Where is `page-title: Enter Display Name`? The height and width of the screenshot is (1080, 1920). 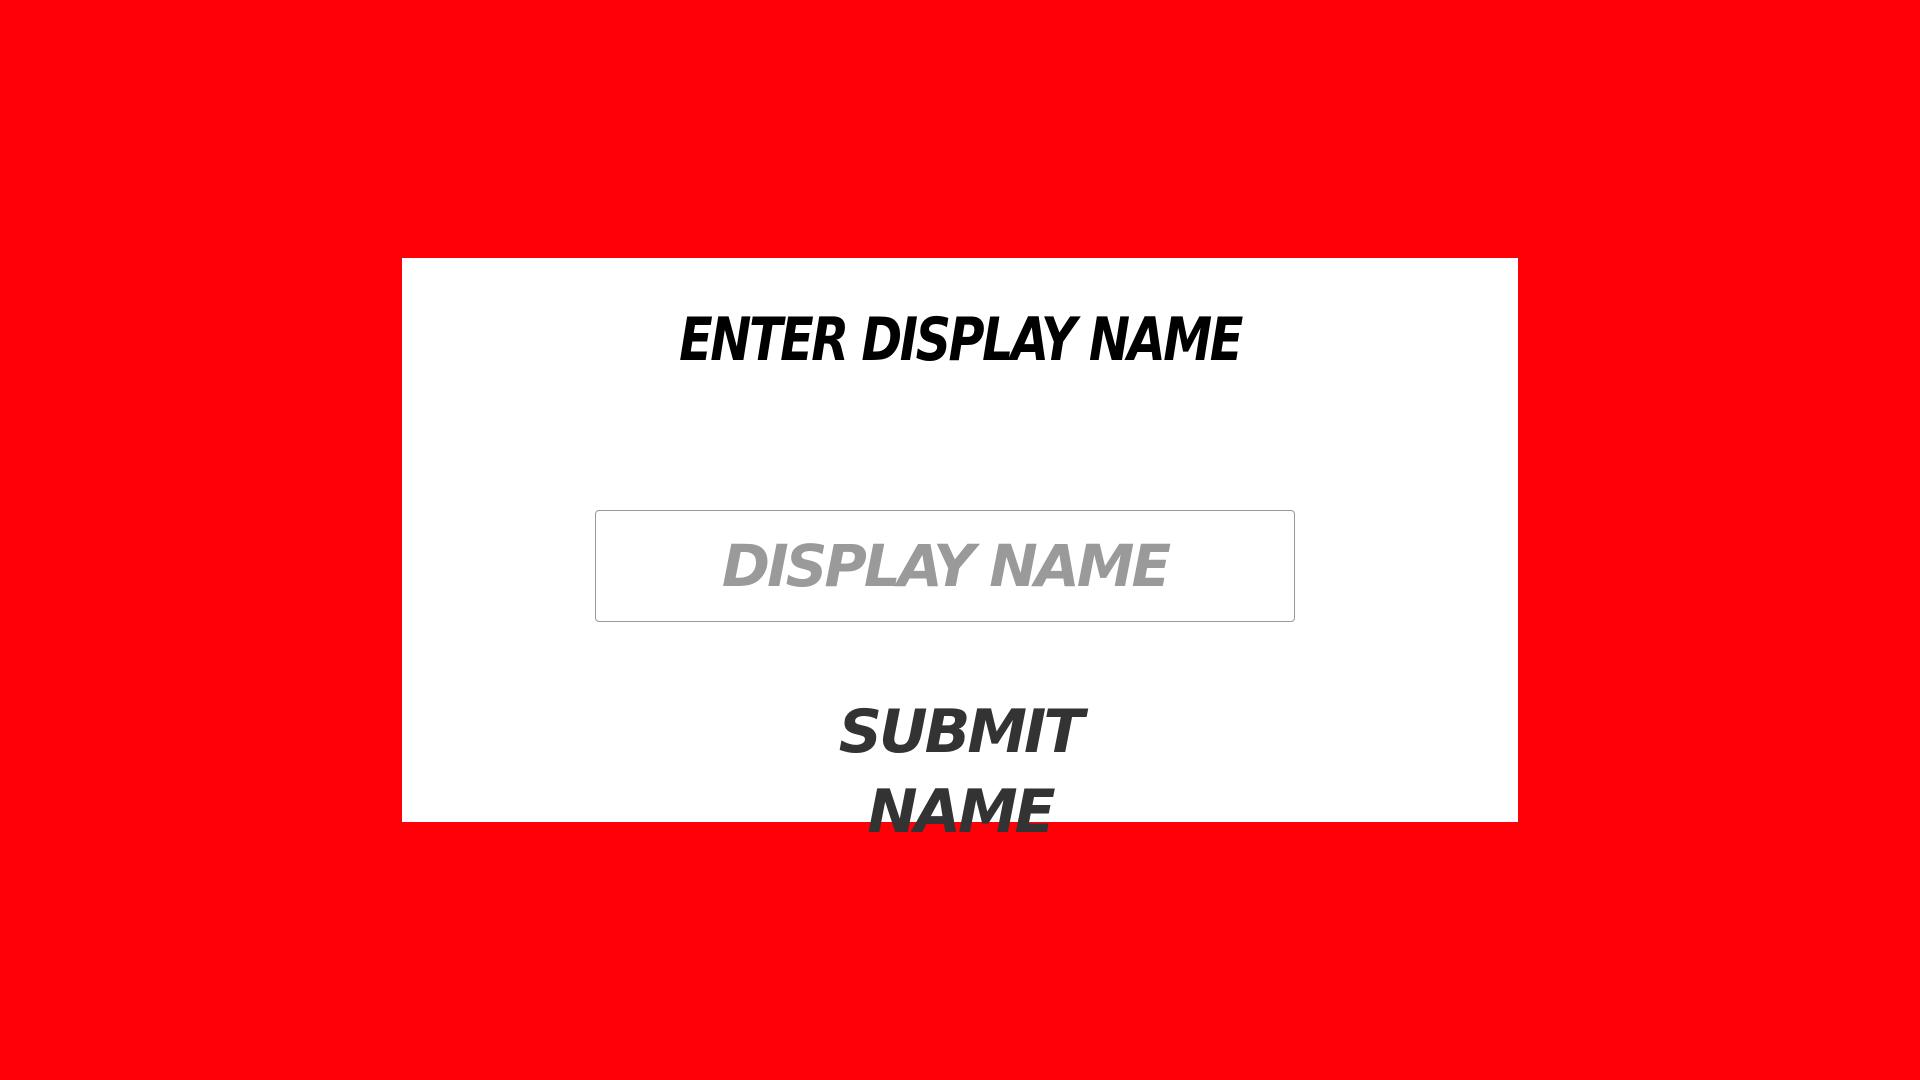 page-title: Enter Display Name is located at coordinates (961, 340).